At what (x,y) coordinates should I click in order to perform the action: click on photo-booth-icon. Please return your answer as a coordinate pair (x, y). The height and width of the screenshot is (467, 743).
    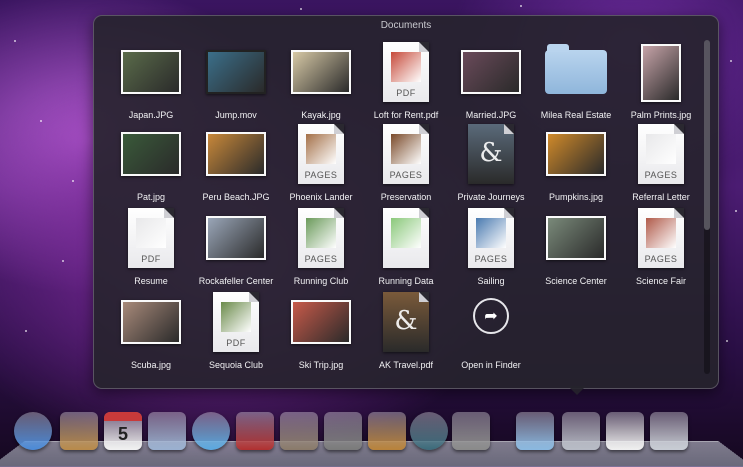
    Looking at the image, I should click on (255, 431).